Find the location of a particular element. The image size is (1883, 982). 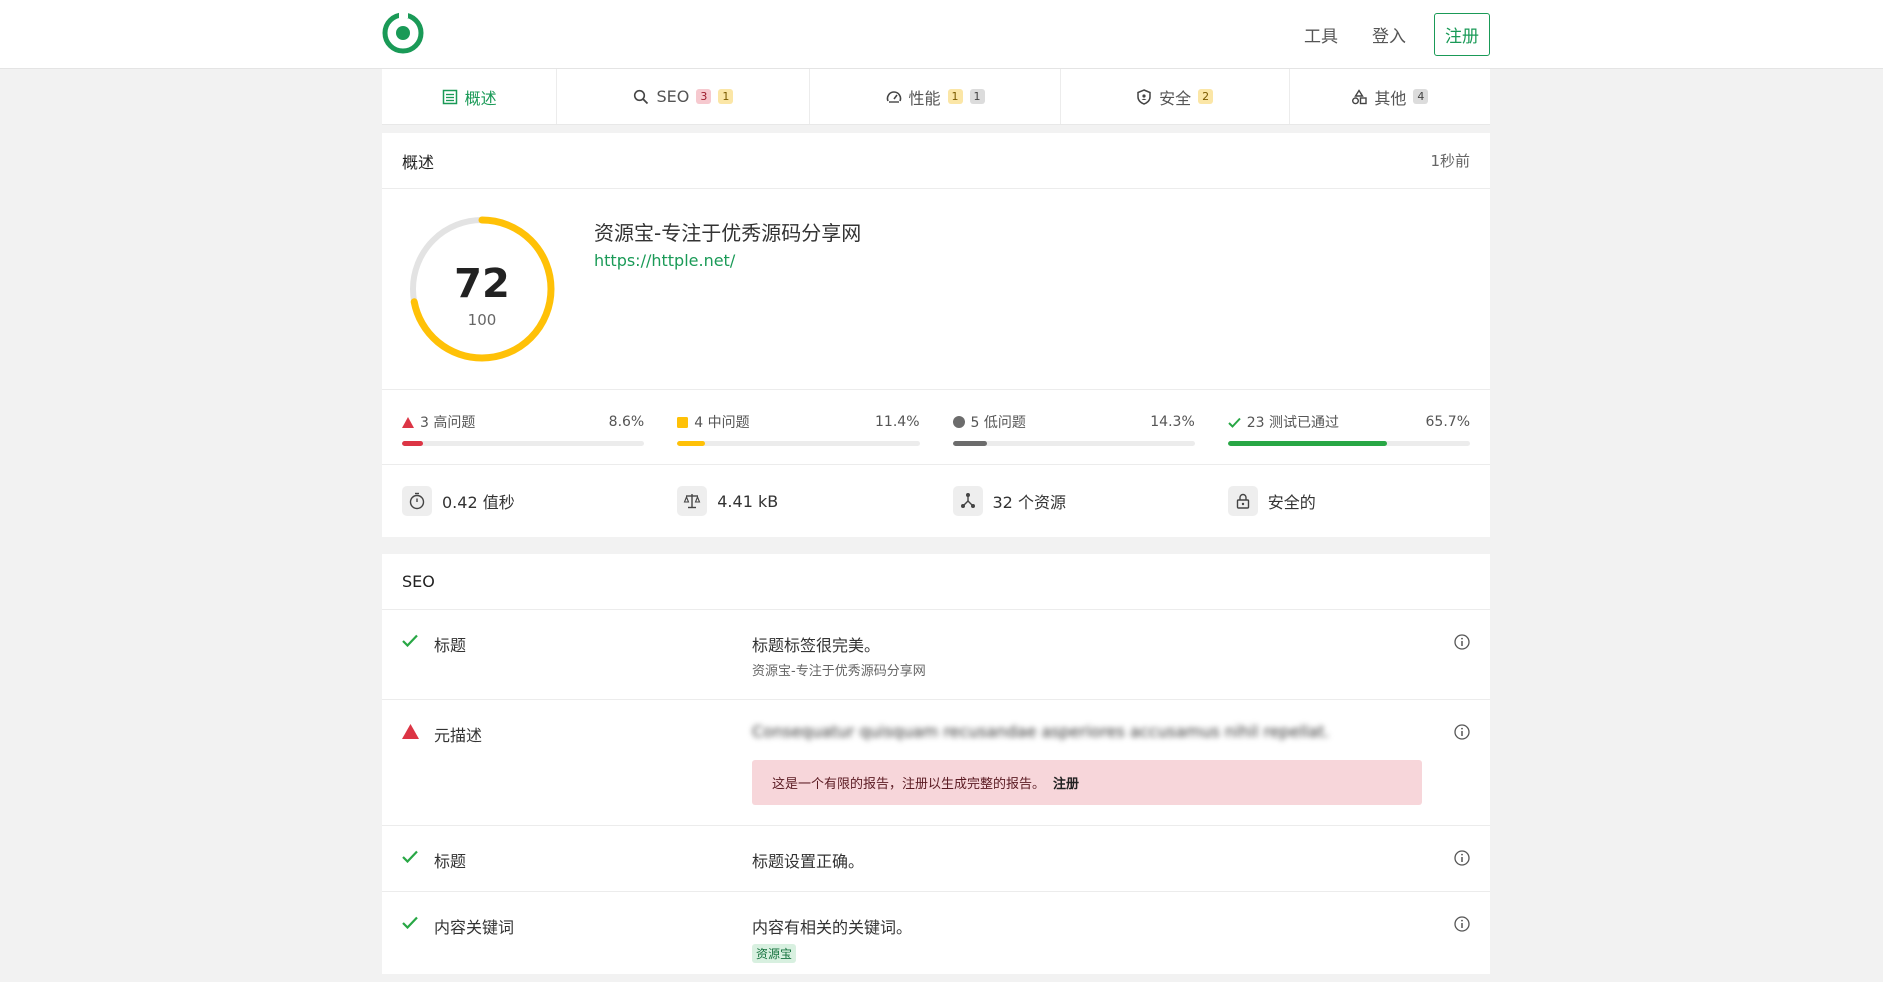

check-description: 标题设置正确。 is located at coordinates (808, 861).